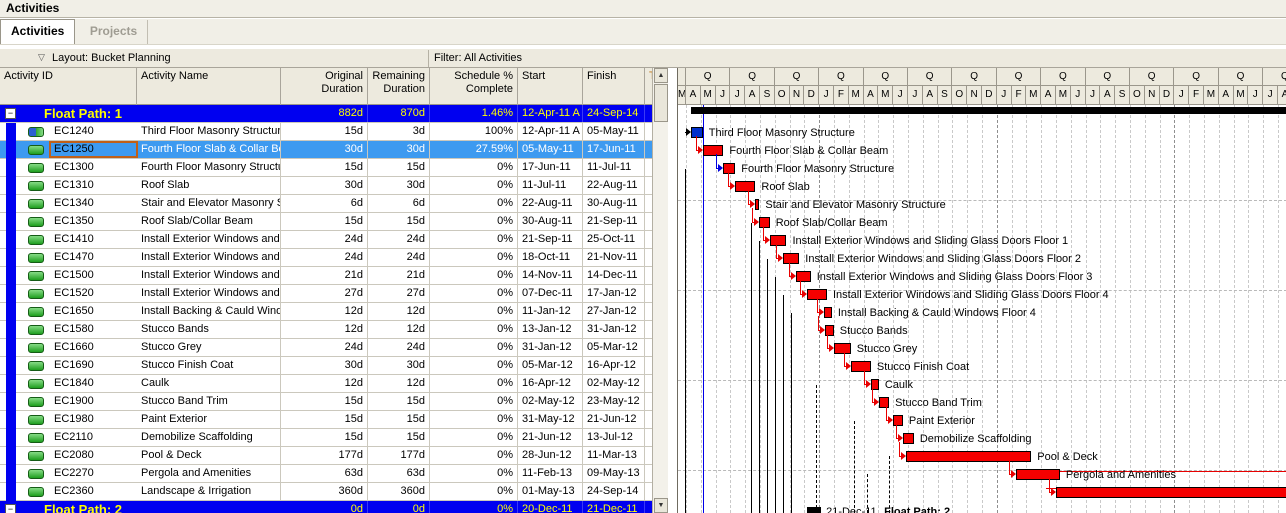 Image resolution: width=1286 pixels, height=513 pixels. Describe the element at coordinates (661, 75) in the screenshot. I see `scroll-up-button: ▲` at that location.